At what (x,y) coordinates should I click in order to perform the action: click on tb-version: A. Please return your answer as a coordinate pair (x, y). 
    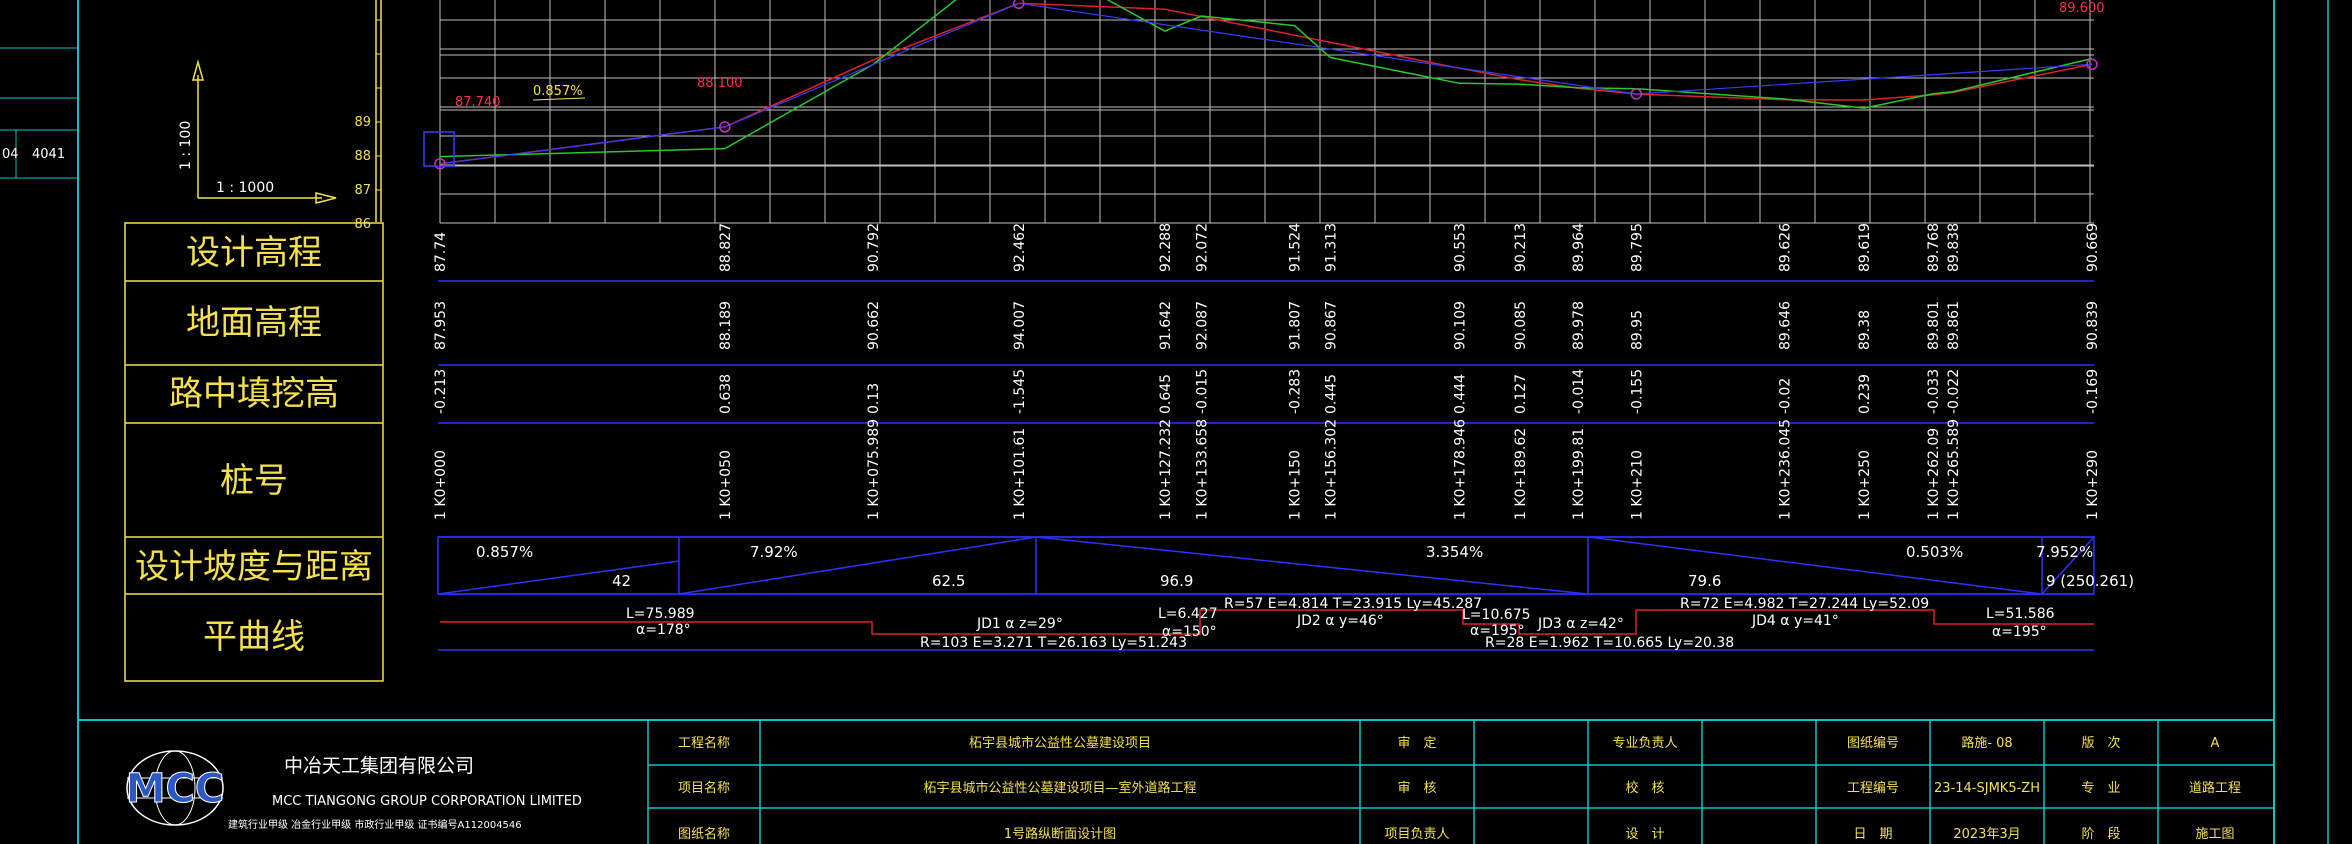
    Looking at the image, I should click on (2215, 743).